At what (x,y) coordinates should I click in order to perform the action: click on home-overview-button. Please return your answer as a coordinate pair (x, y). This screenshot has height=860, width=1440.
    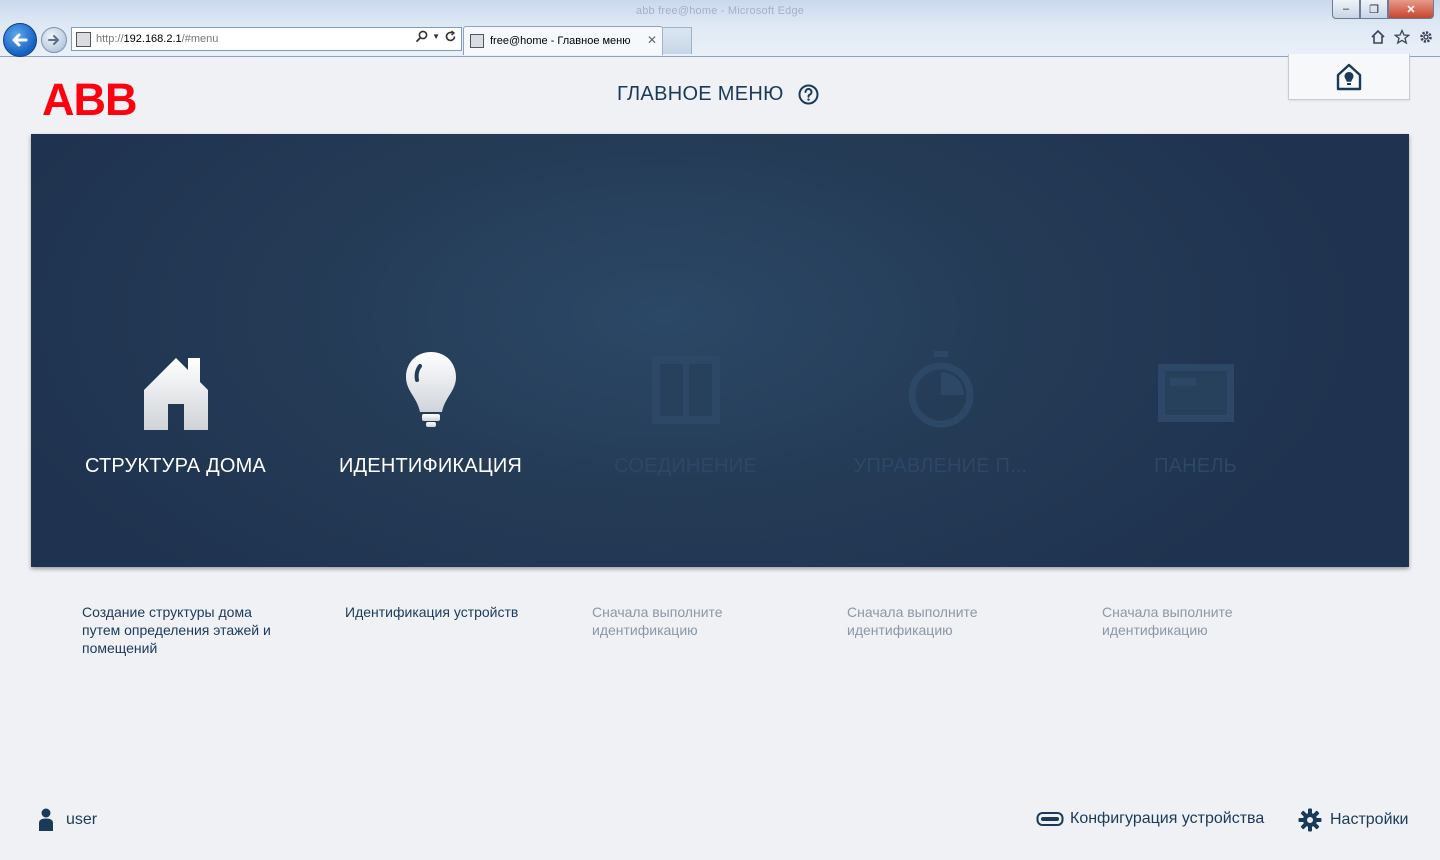
    Looking at the image, I should click on (1349, 77).